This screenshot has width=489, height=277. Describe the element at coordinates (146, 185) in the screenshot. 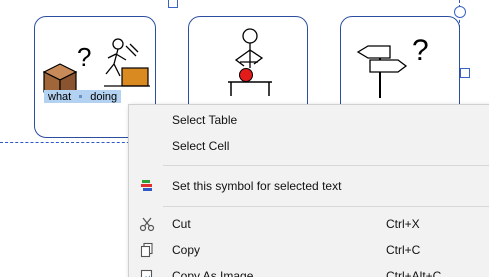

I see `symbol-set-icon` at that location.